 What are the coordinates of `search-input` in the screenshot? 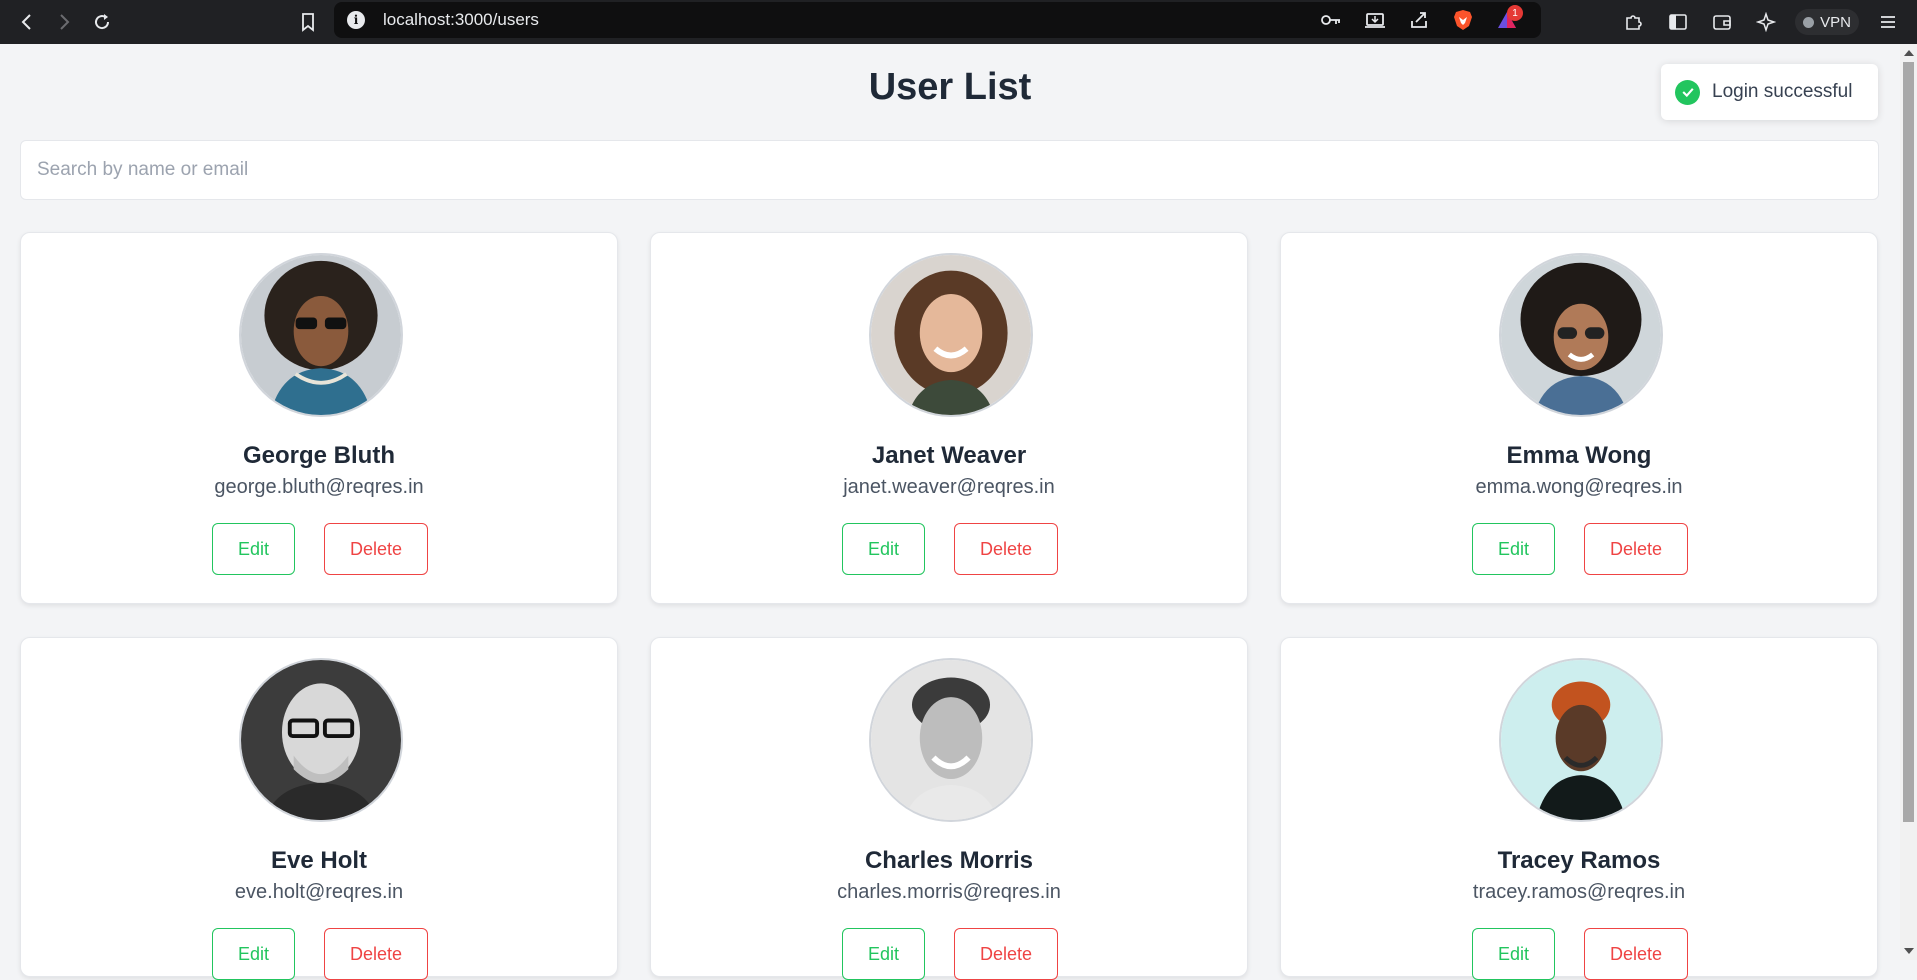 It's located at (949, 170).